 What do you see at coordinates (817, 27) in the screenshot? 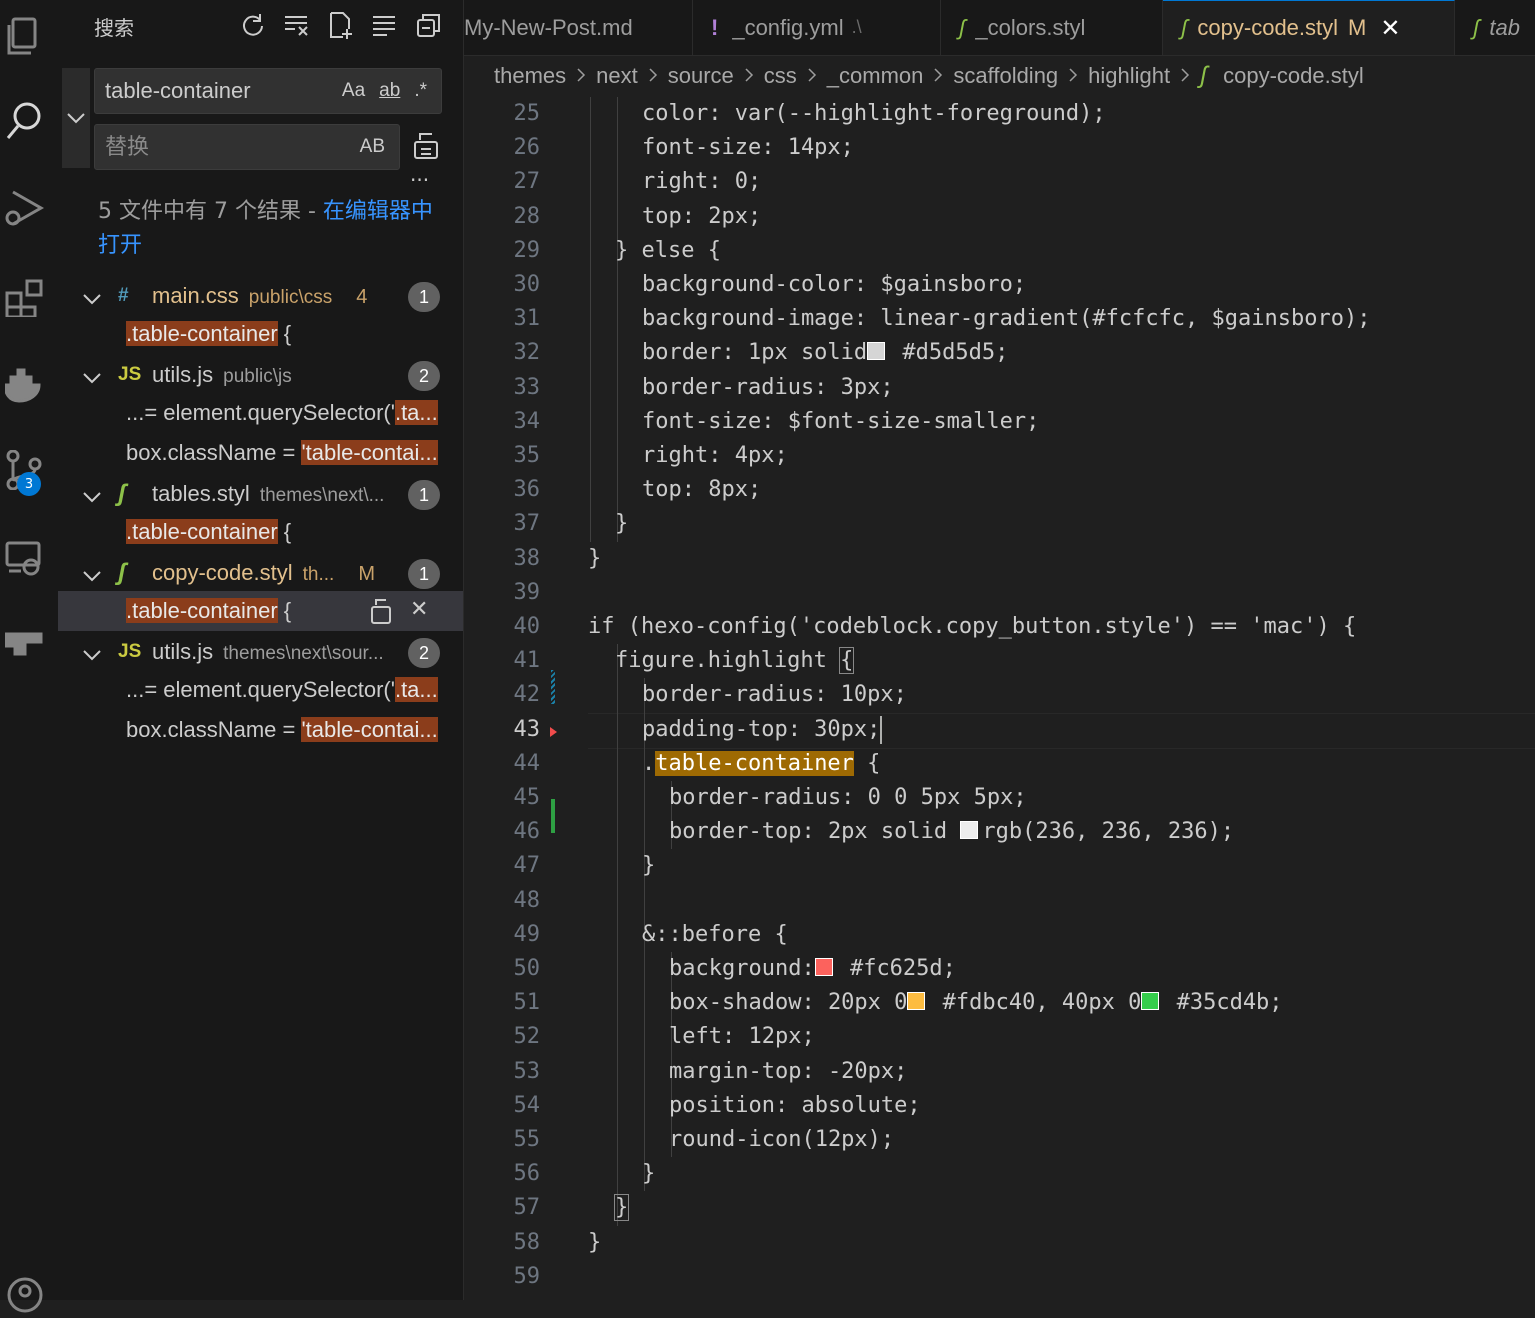
I see `tab: ! _config.yml .\` at bounding box center [817, 27].